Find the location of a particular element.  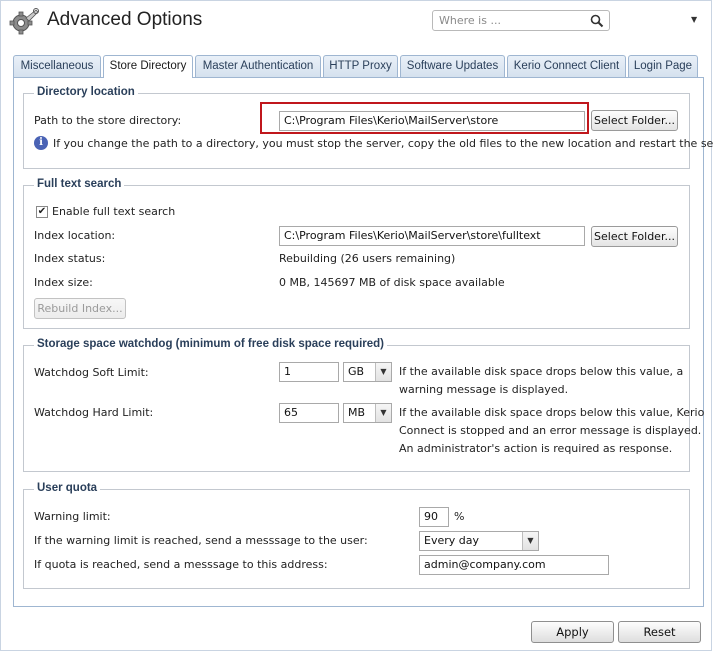

soft-limit-unit-select: GB ▼ is located at coordinates (367, 372).